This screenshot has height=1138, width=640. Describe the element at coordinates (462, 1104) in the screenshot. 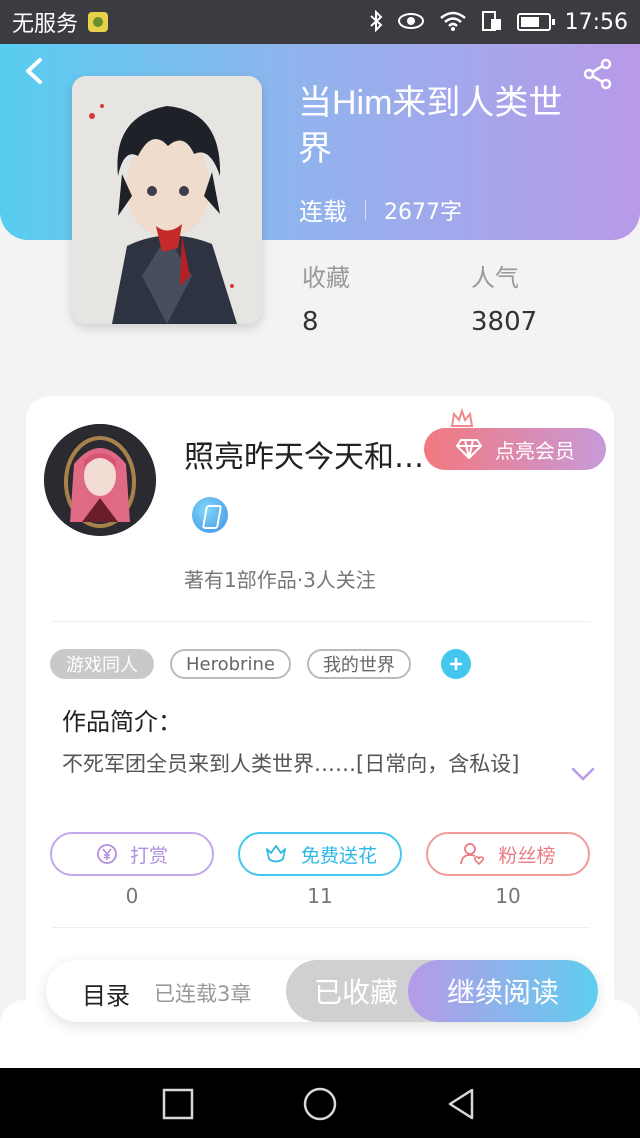

I see `back-nav-icon` at that location.